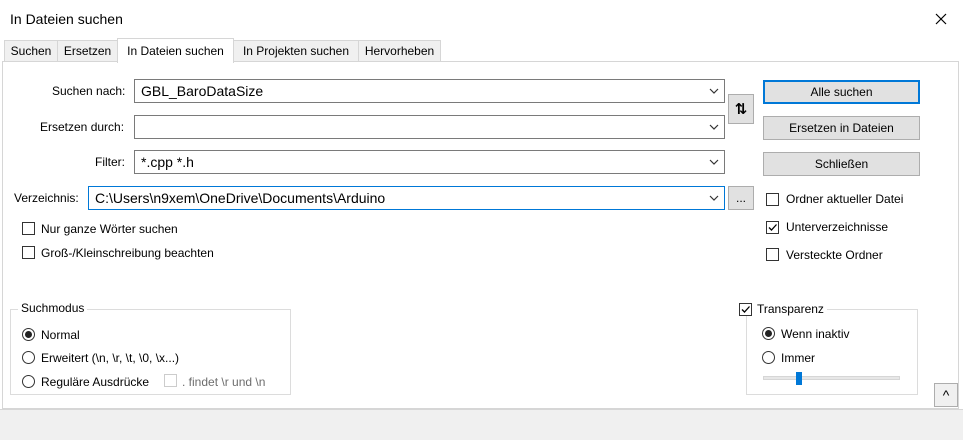  What do you see at coordinates (53, 308) in the screenshot?
I see `search-mode-title: Suchmodus` at bounding box center [53, 308].